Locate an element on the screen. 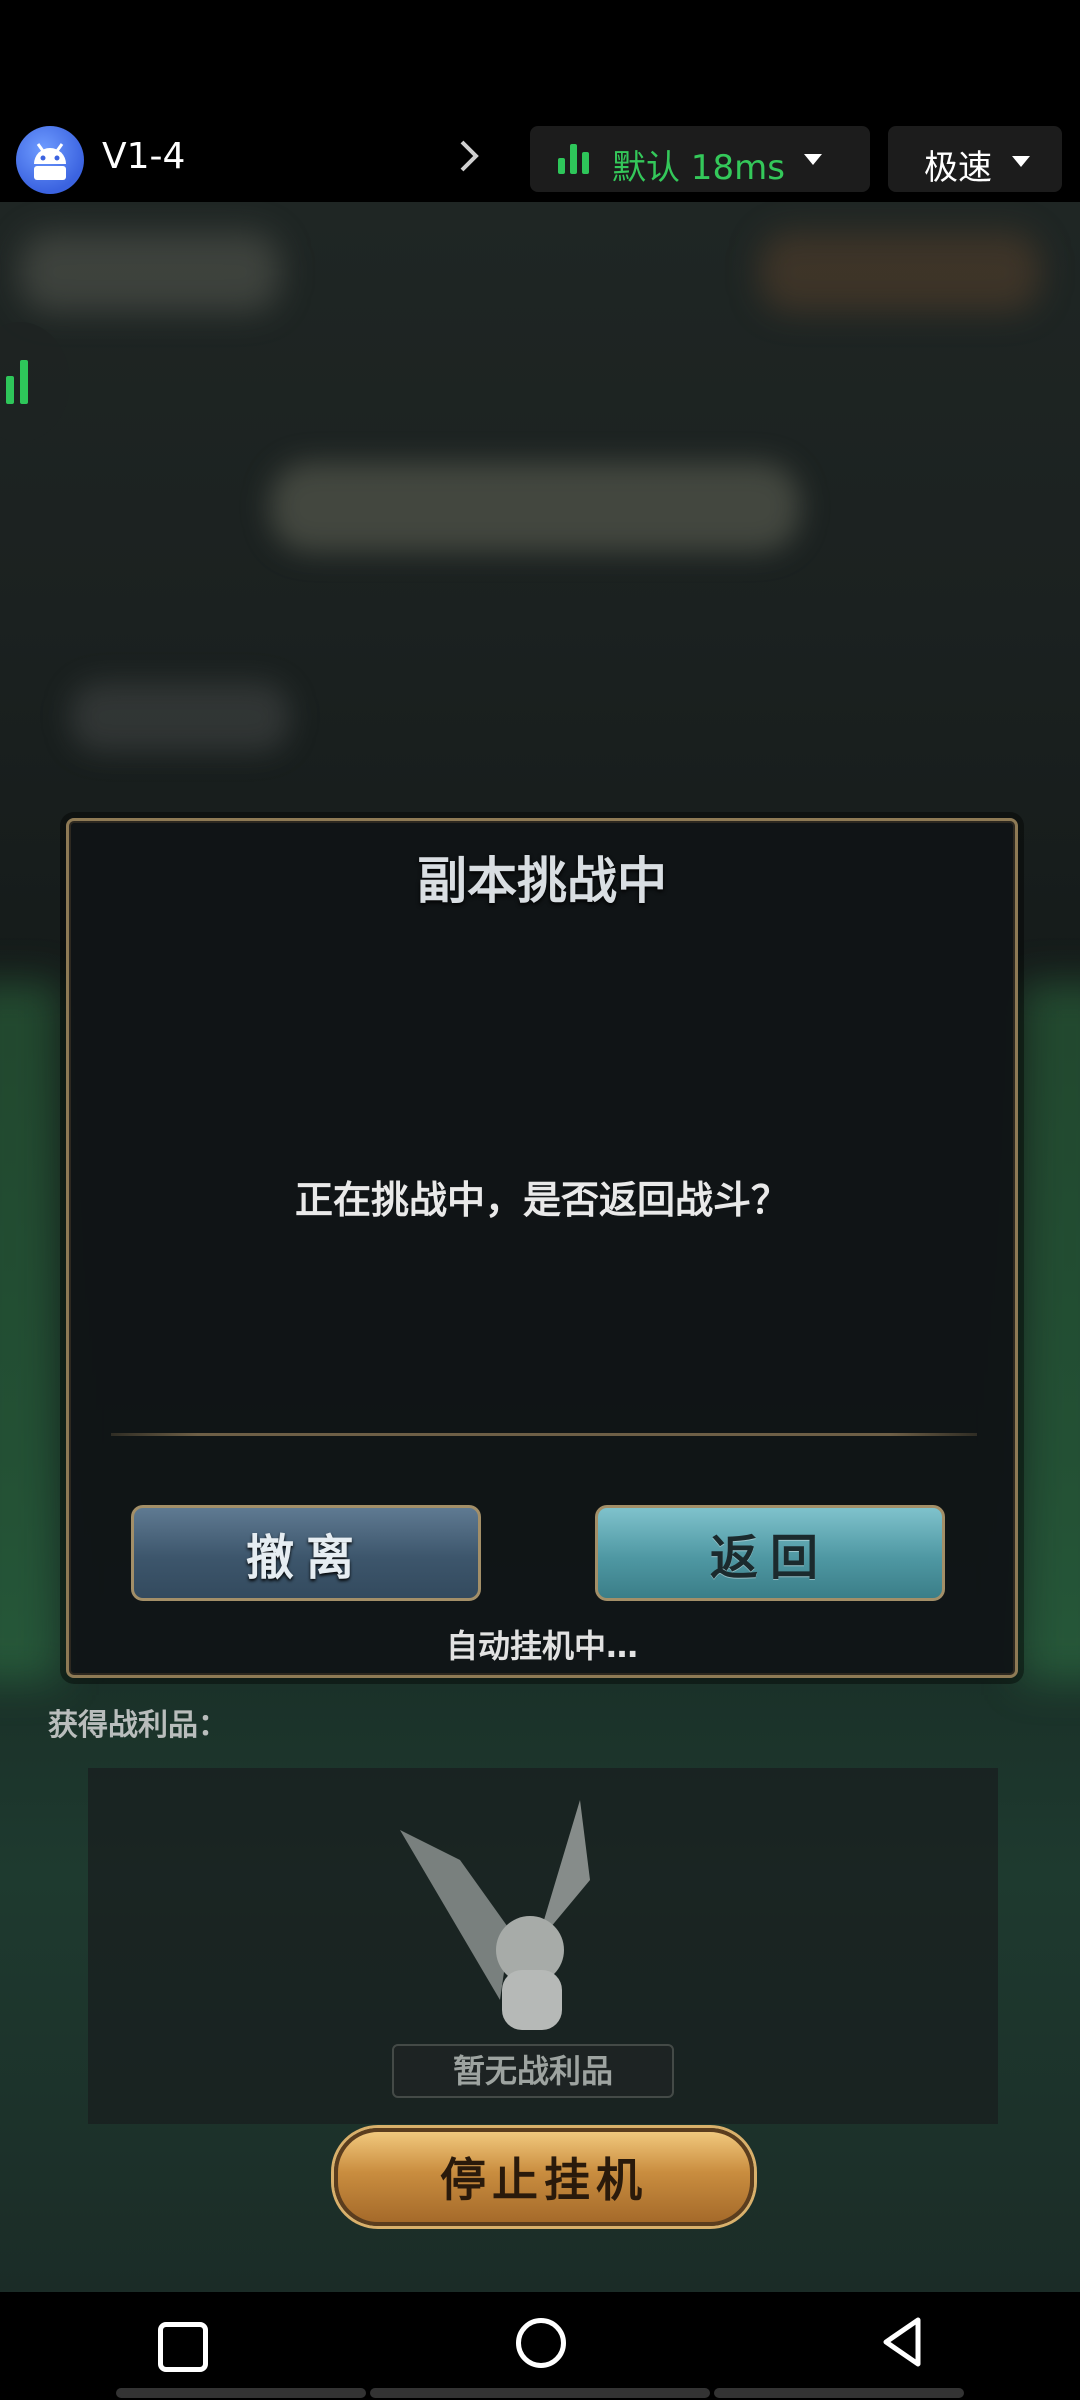 The image size is (1080, 2400). floating-signal-button is located at coordinates (35, 382).